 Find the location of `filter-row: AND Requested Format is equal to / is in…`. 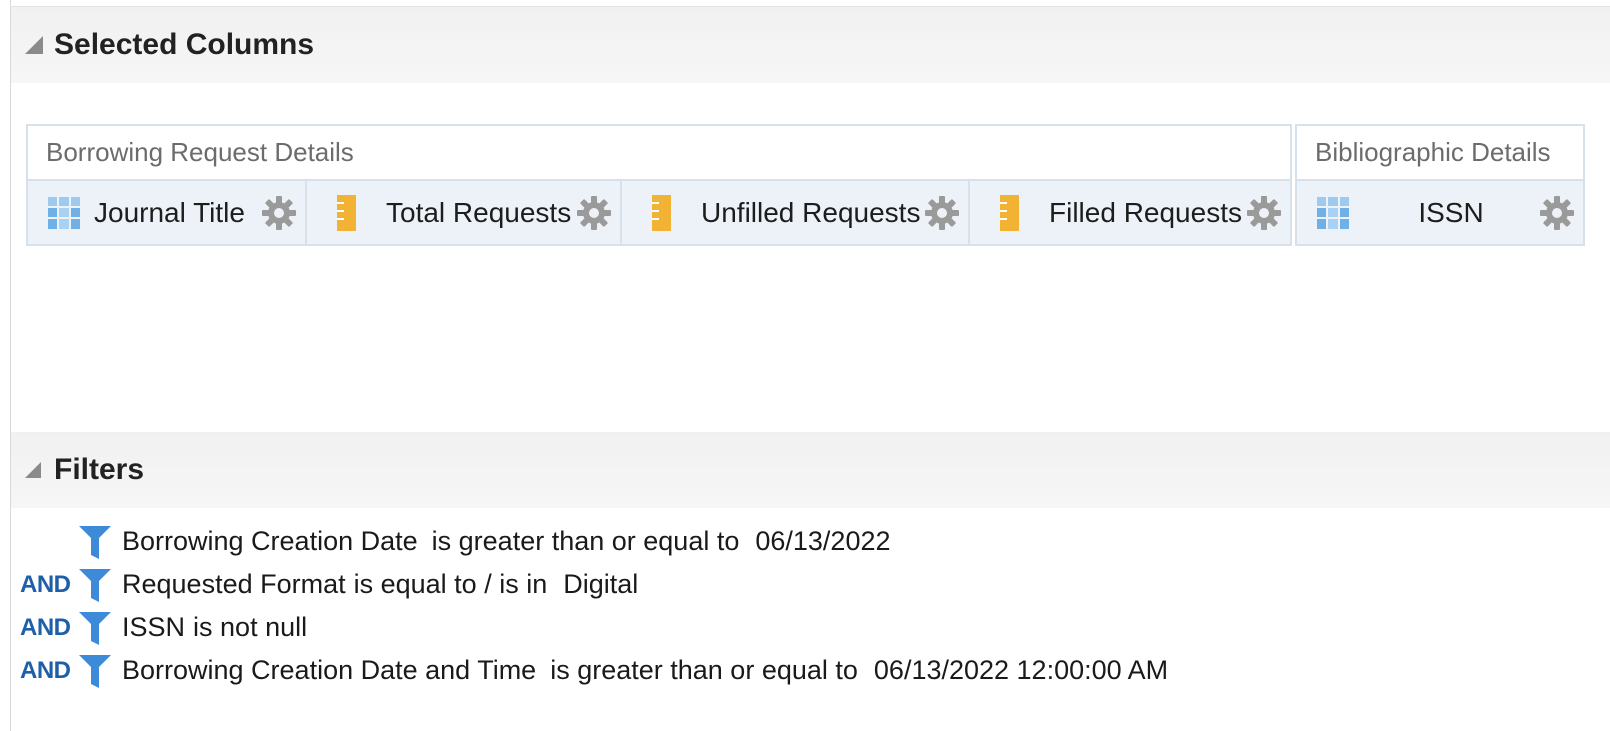

filter-row: AND Requested Format is equal to / is in… is located at coordinates (592, 584).